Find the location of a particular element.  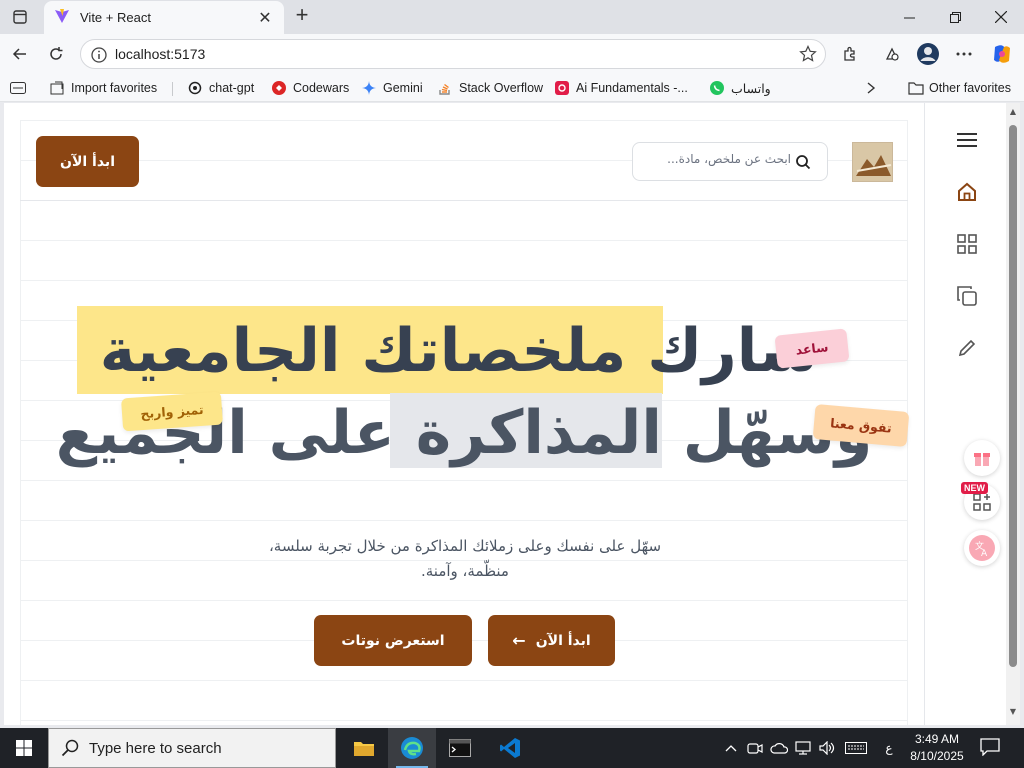

scroll-down-icon: ▼ is located at coordinates (1013, 712).